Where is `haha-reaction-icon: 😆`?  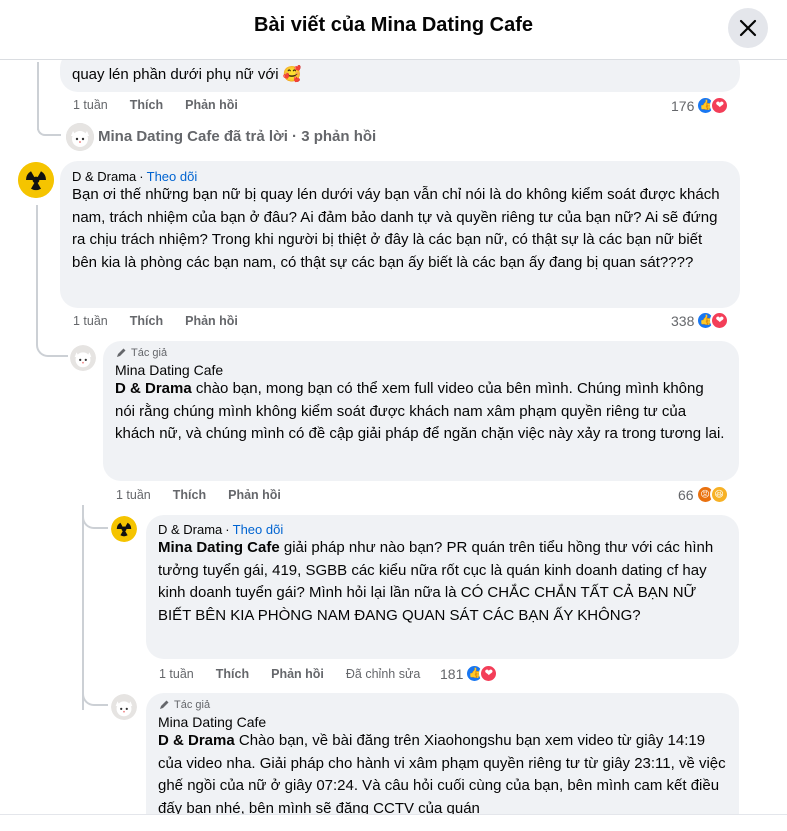
haha-reaction-icon: 😆 is located at coordinates (719, 494).